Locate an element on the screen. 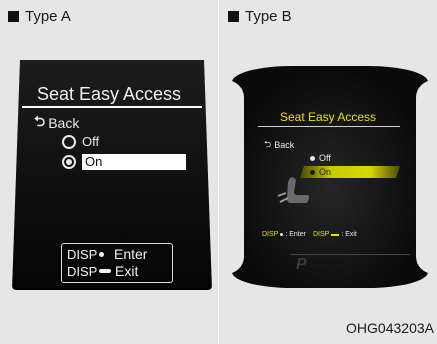  panel-divider is located at coordinates (218, 172).